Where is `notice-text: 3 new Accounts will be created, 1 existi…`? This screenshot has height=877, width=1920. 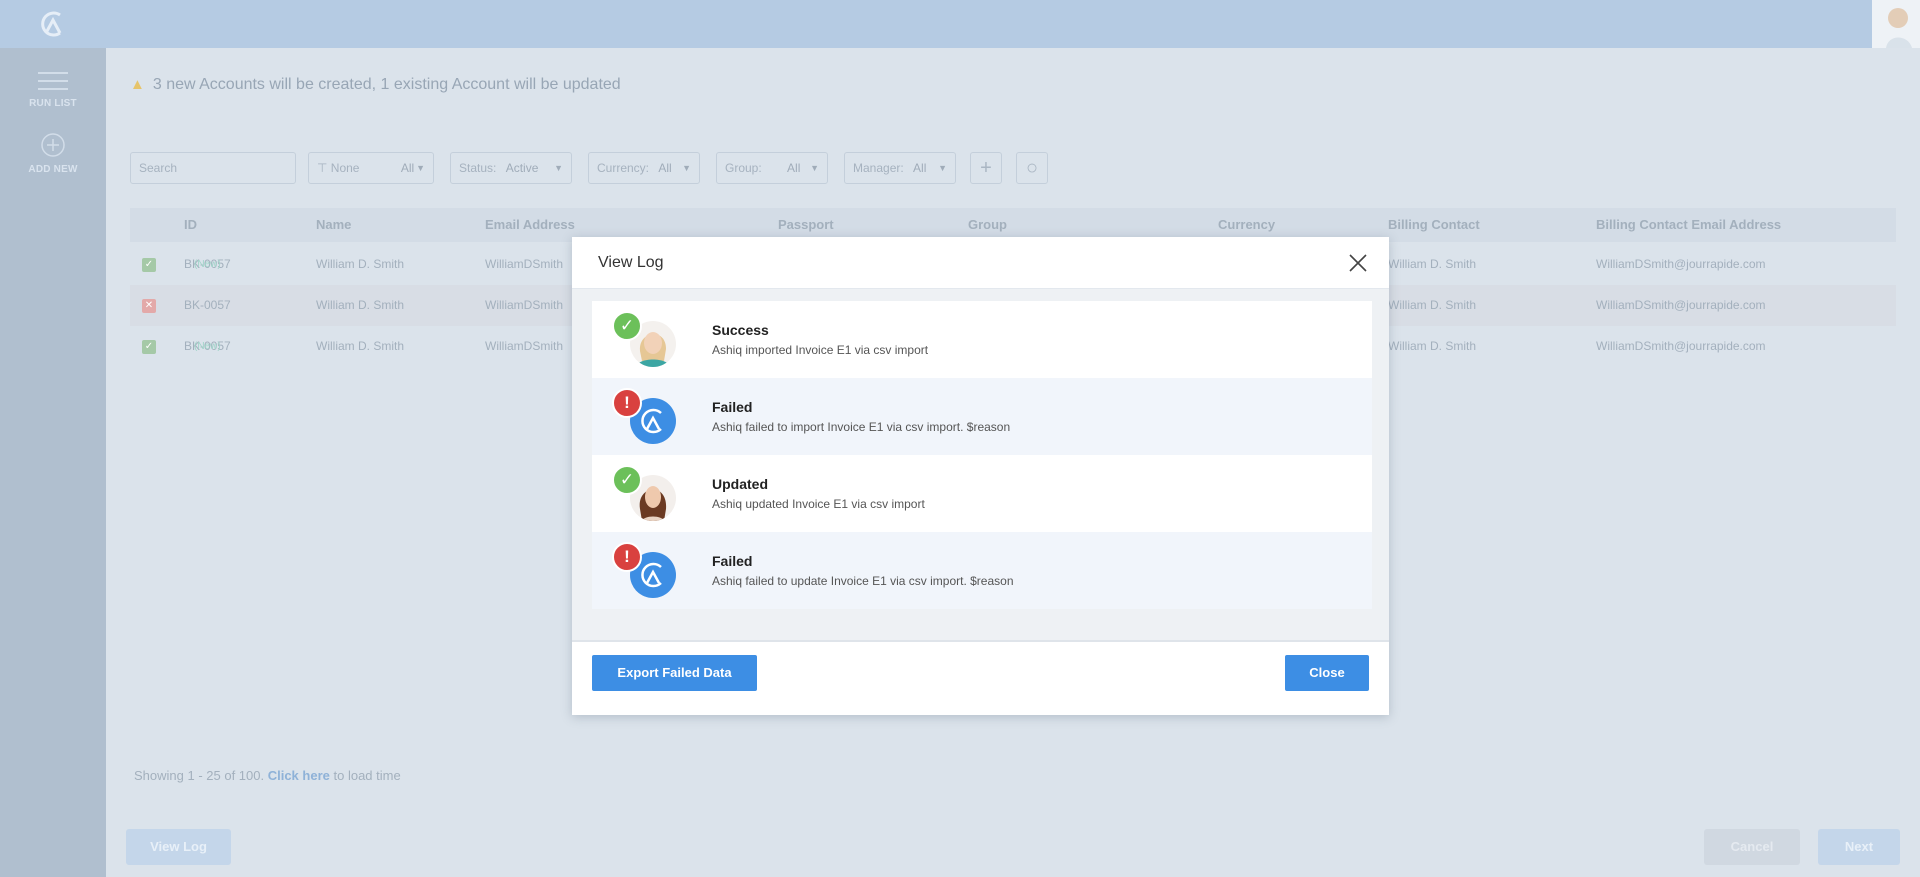
notice-text: 3 new Accounts will be created, 1 existi… is located at coordinates (386, 84).